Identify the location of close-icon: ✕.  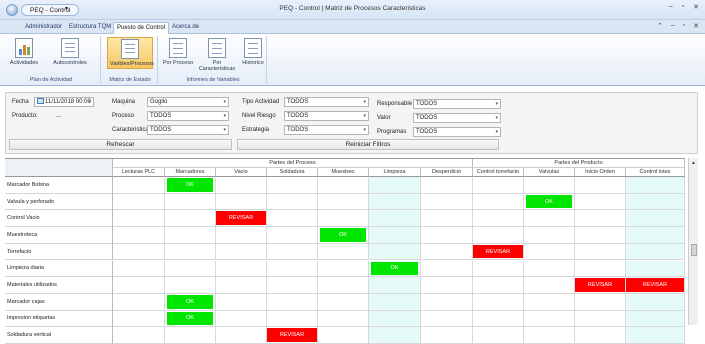
(696, 7).